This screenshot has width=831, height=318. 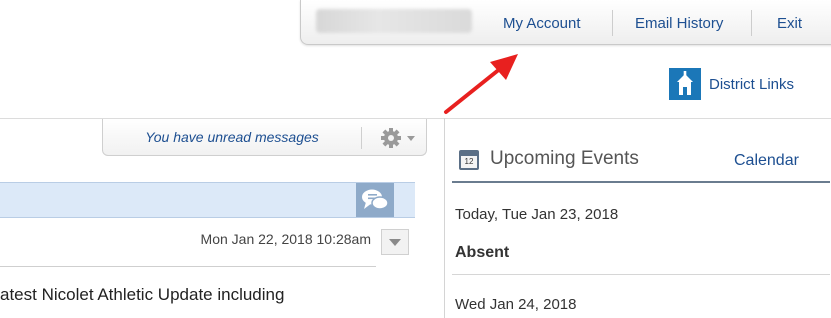 I want to click on calendar-link: Calendar, so click(x=766, y=161).